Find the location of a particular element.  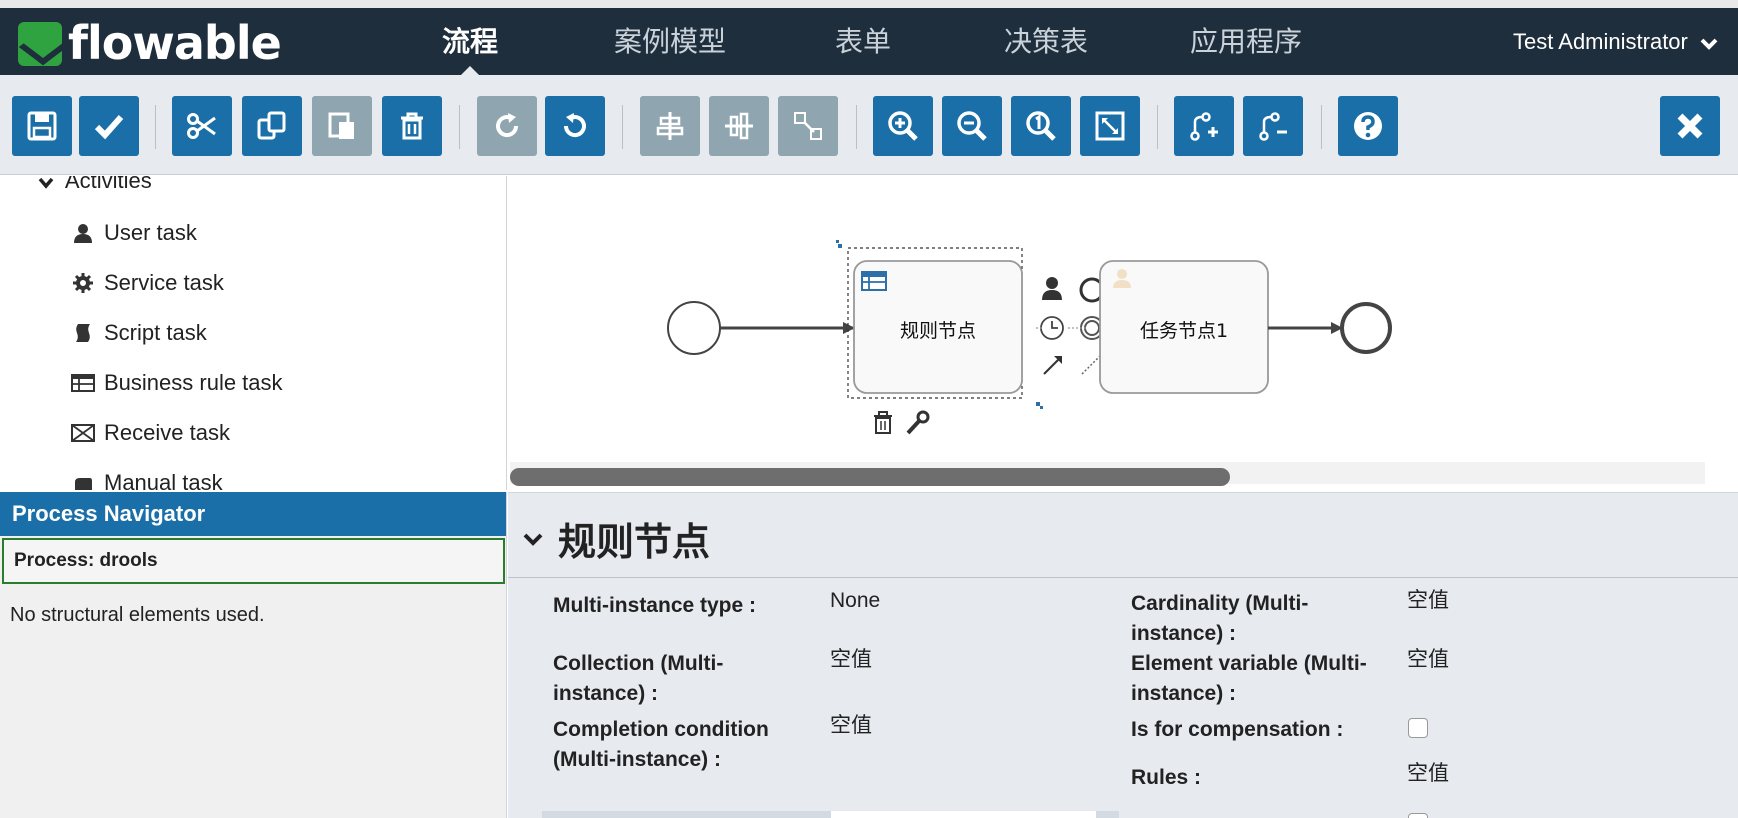

save-icon is located at coordinates (42, 126).